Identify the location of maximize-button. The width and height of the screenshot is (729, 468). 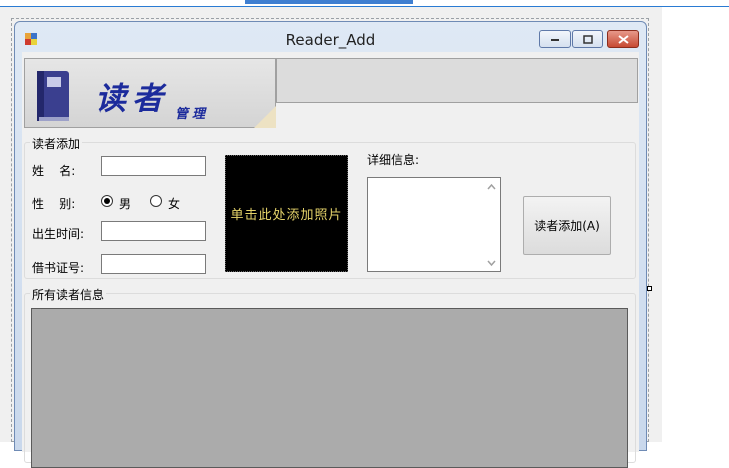
(587, 39).